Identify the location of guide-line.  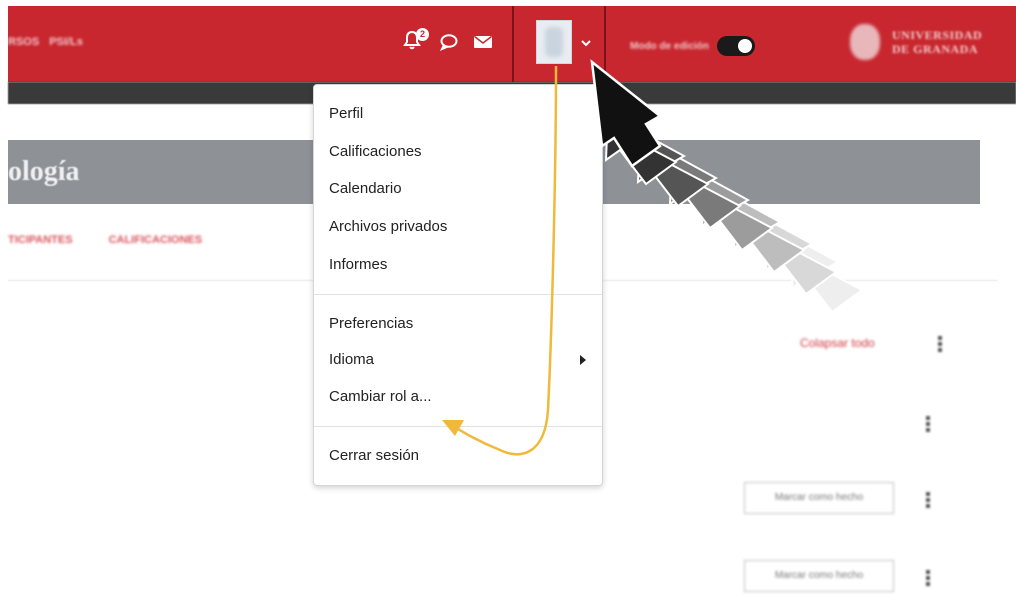
(504, 260).